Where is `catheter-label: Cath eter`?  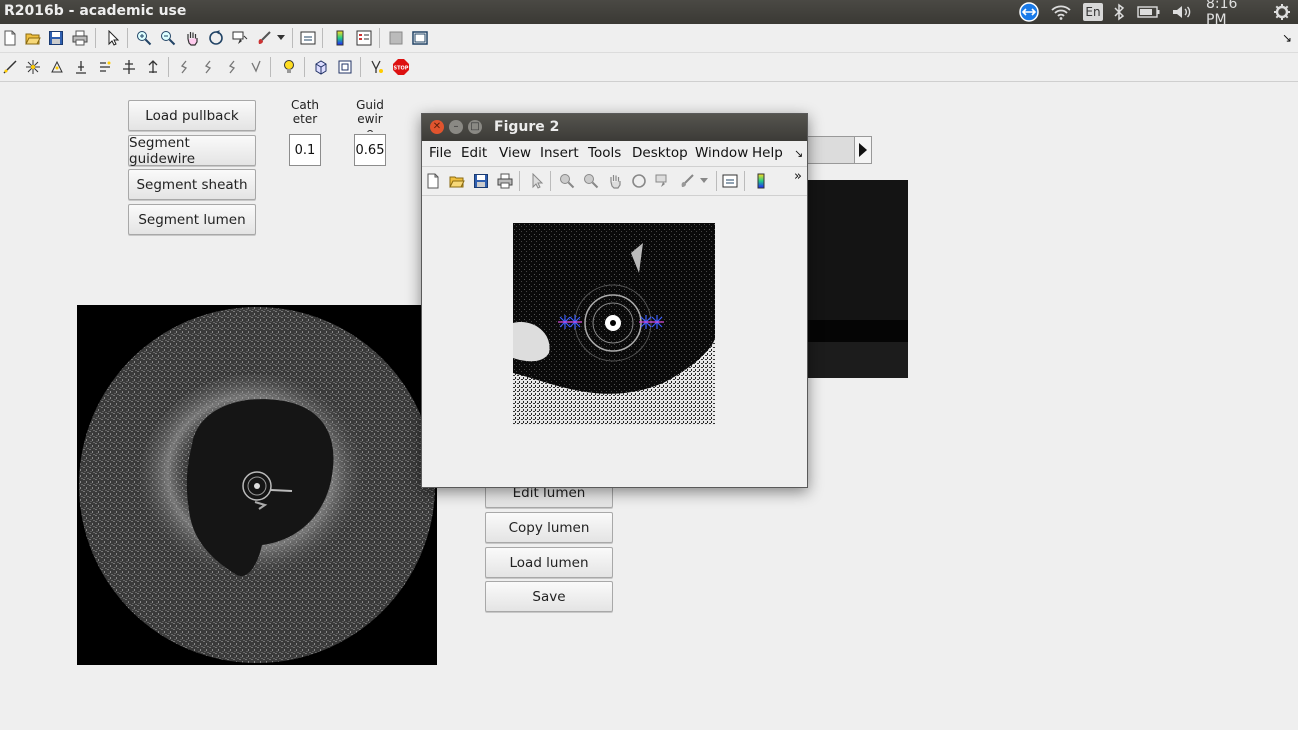
catheter-label: Cath eter is located at coordinates (305, 112).